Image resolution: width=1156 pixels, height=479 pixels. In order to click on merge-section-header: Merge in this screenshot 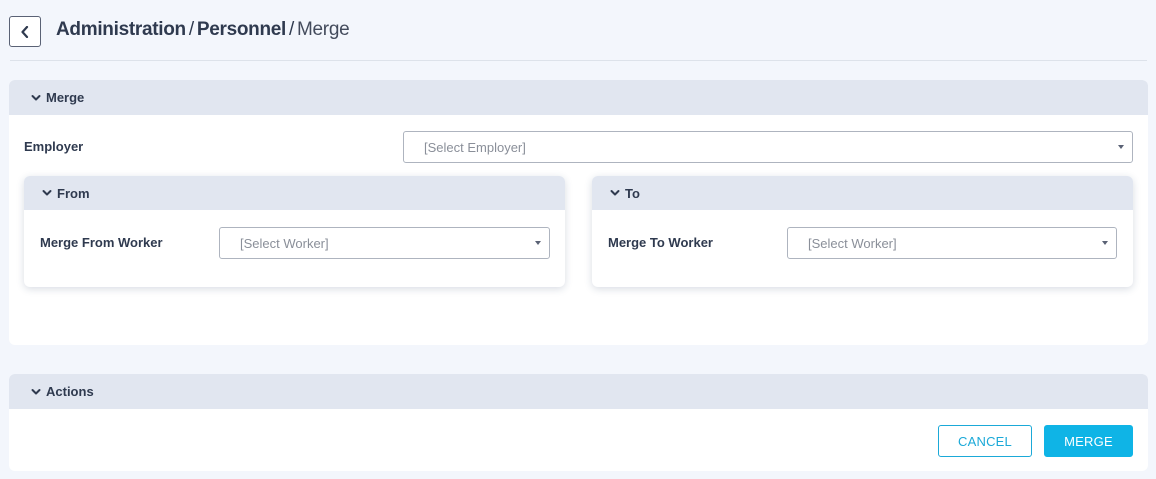, I will do `click(578, 97)`.